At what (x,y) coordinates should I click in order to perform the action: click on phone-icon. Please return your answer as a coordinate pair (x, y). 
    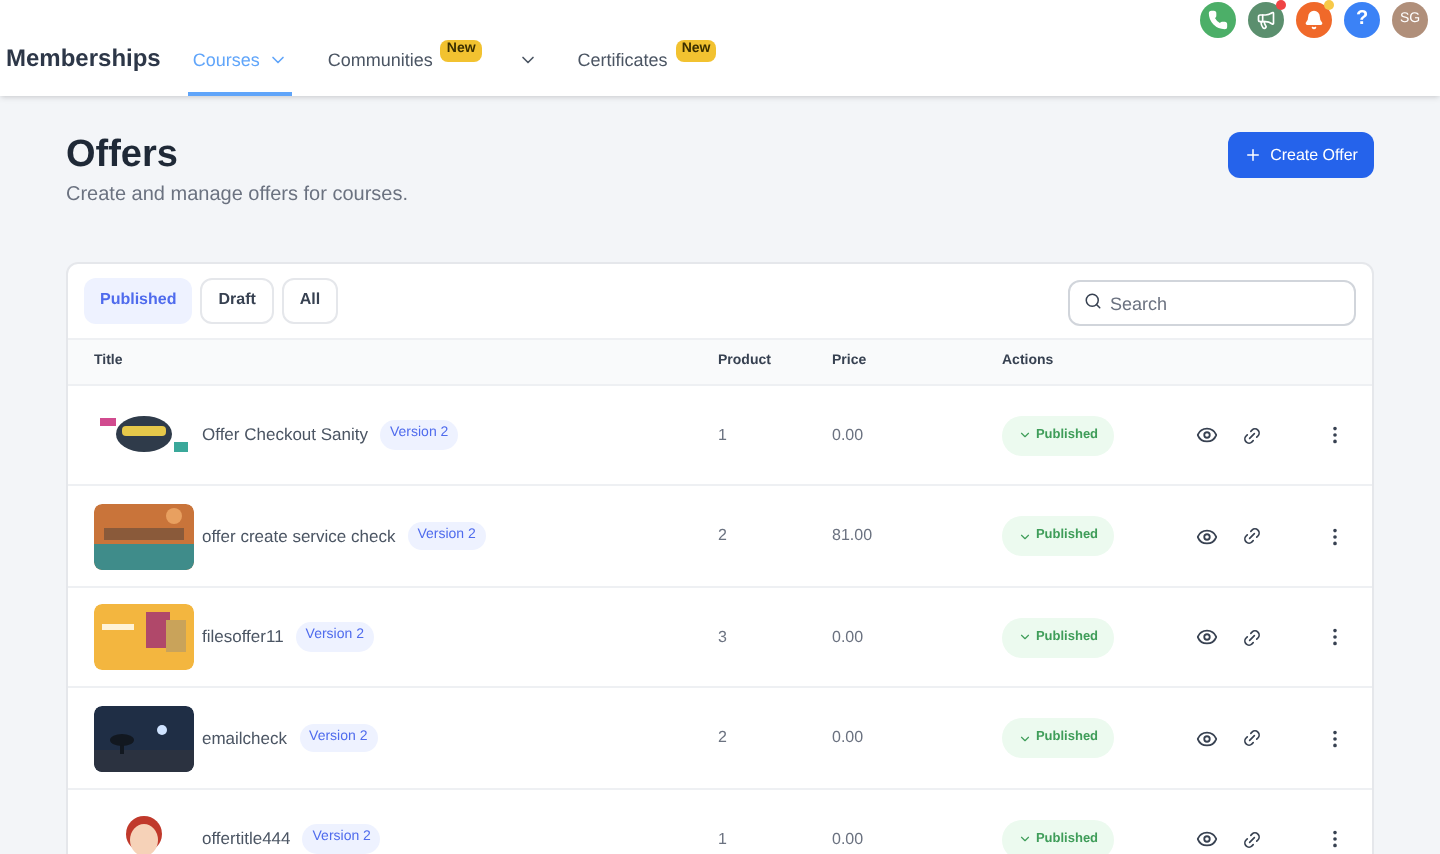
    Looking at the image, I should click on (1218, 20).